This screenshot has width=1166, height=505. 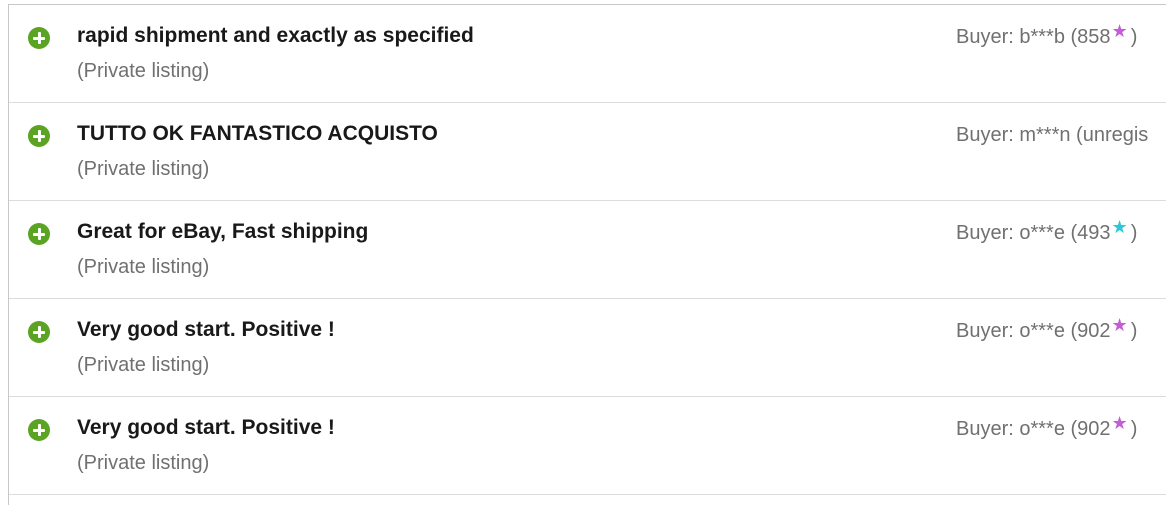 What do you see at coordinates (1033, 37) in the screenshot?
I see `buyer-name: Buyer: b***b (858` at bounding box center [1033, 37].